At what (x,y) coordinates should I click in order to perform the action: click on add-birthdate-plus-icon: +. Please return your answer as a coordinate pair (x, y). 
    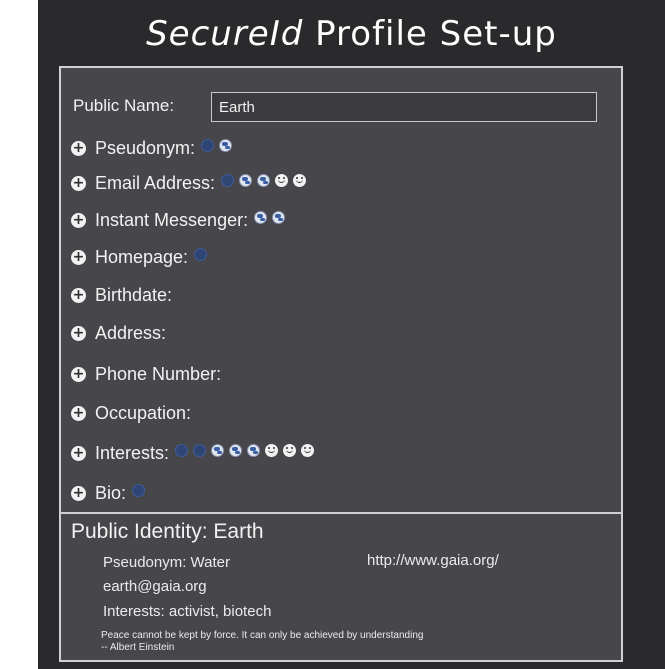
    Looking at the image, I should click on (78, 295).